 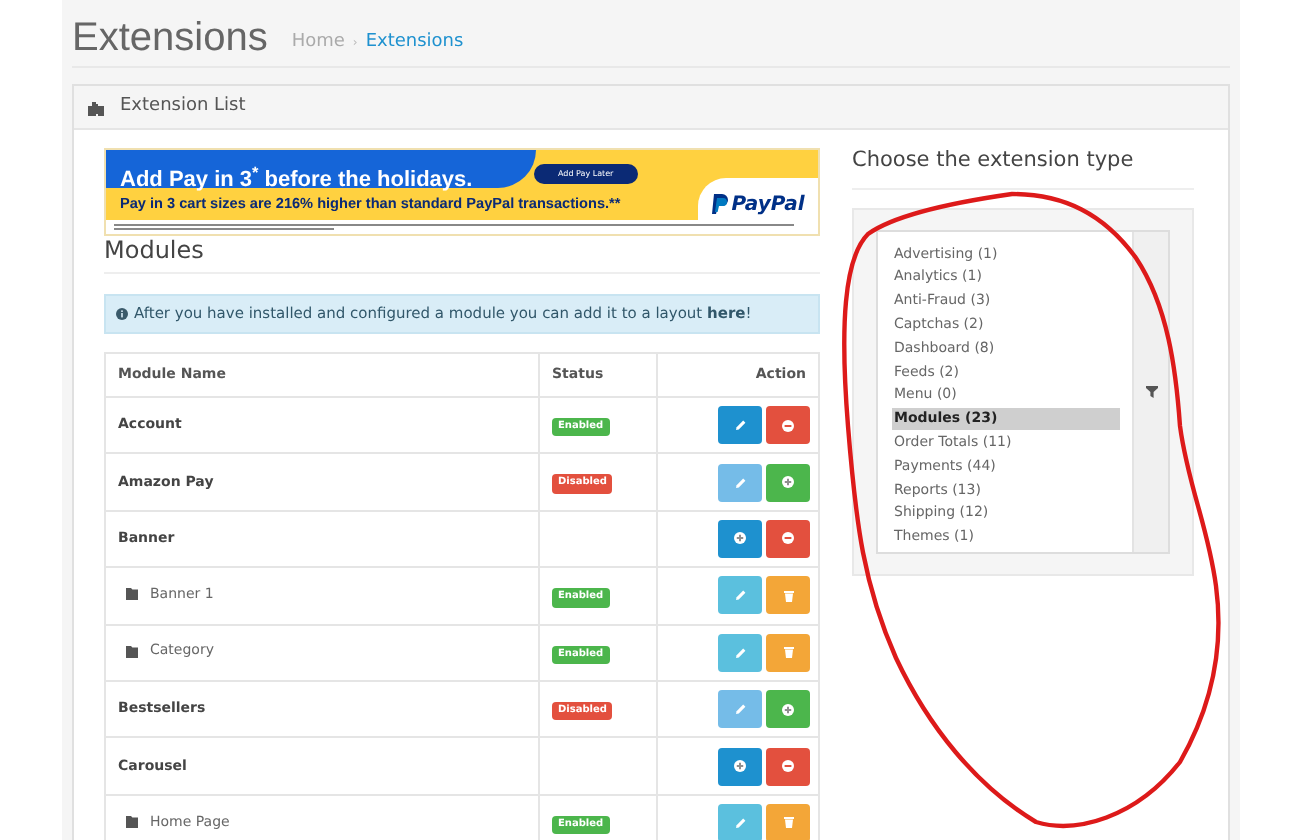 What do you see at coordinates (719, 204) in the screenshot?
I see `paypal-mark-icon` at bounding box center [719, 204].